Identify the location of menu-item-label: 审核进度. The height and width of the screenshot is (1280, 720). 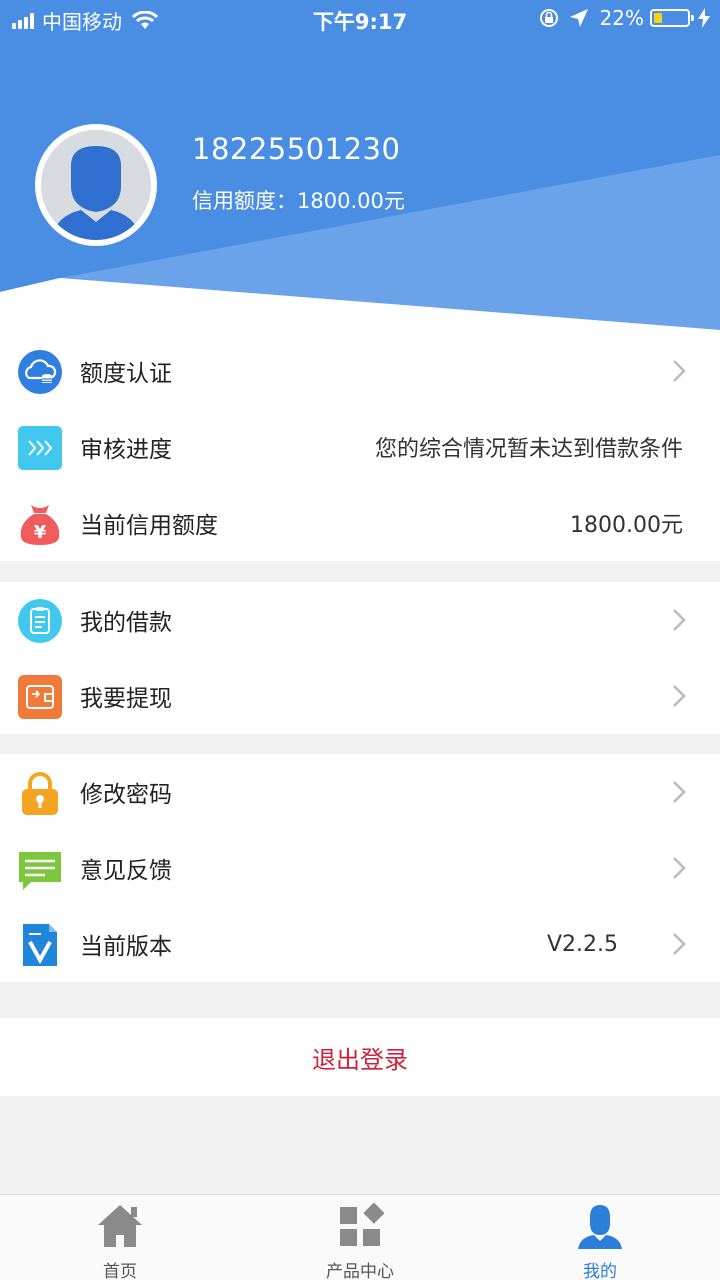
(126, 450).